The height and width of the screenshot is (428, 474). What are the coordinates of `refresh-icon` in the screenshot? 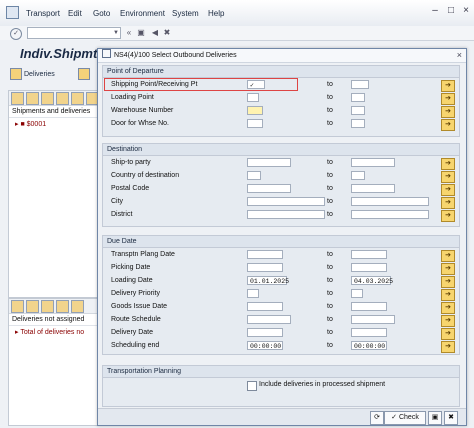 It's located at (77, 306).